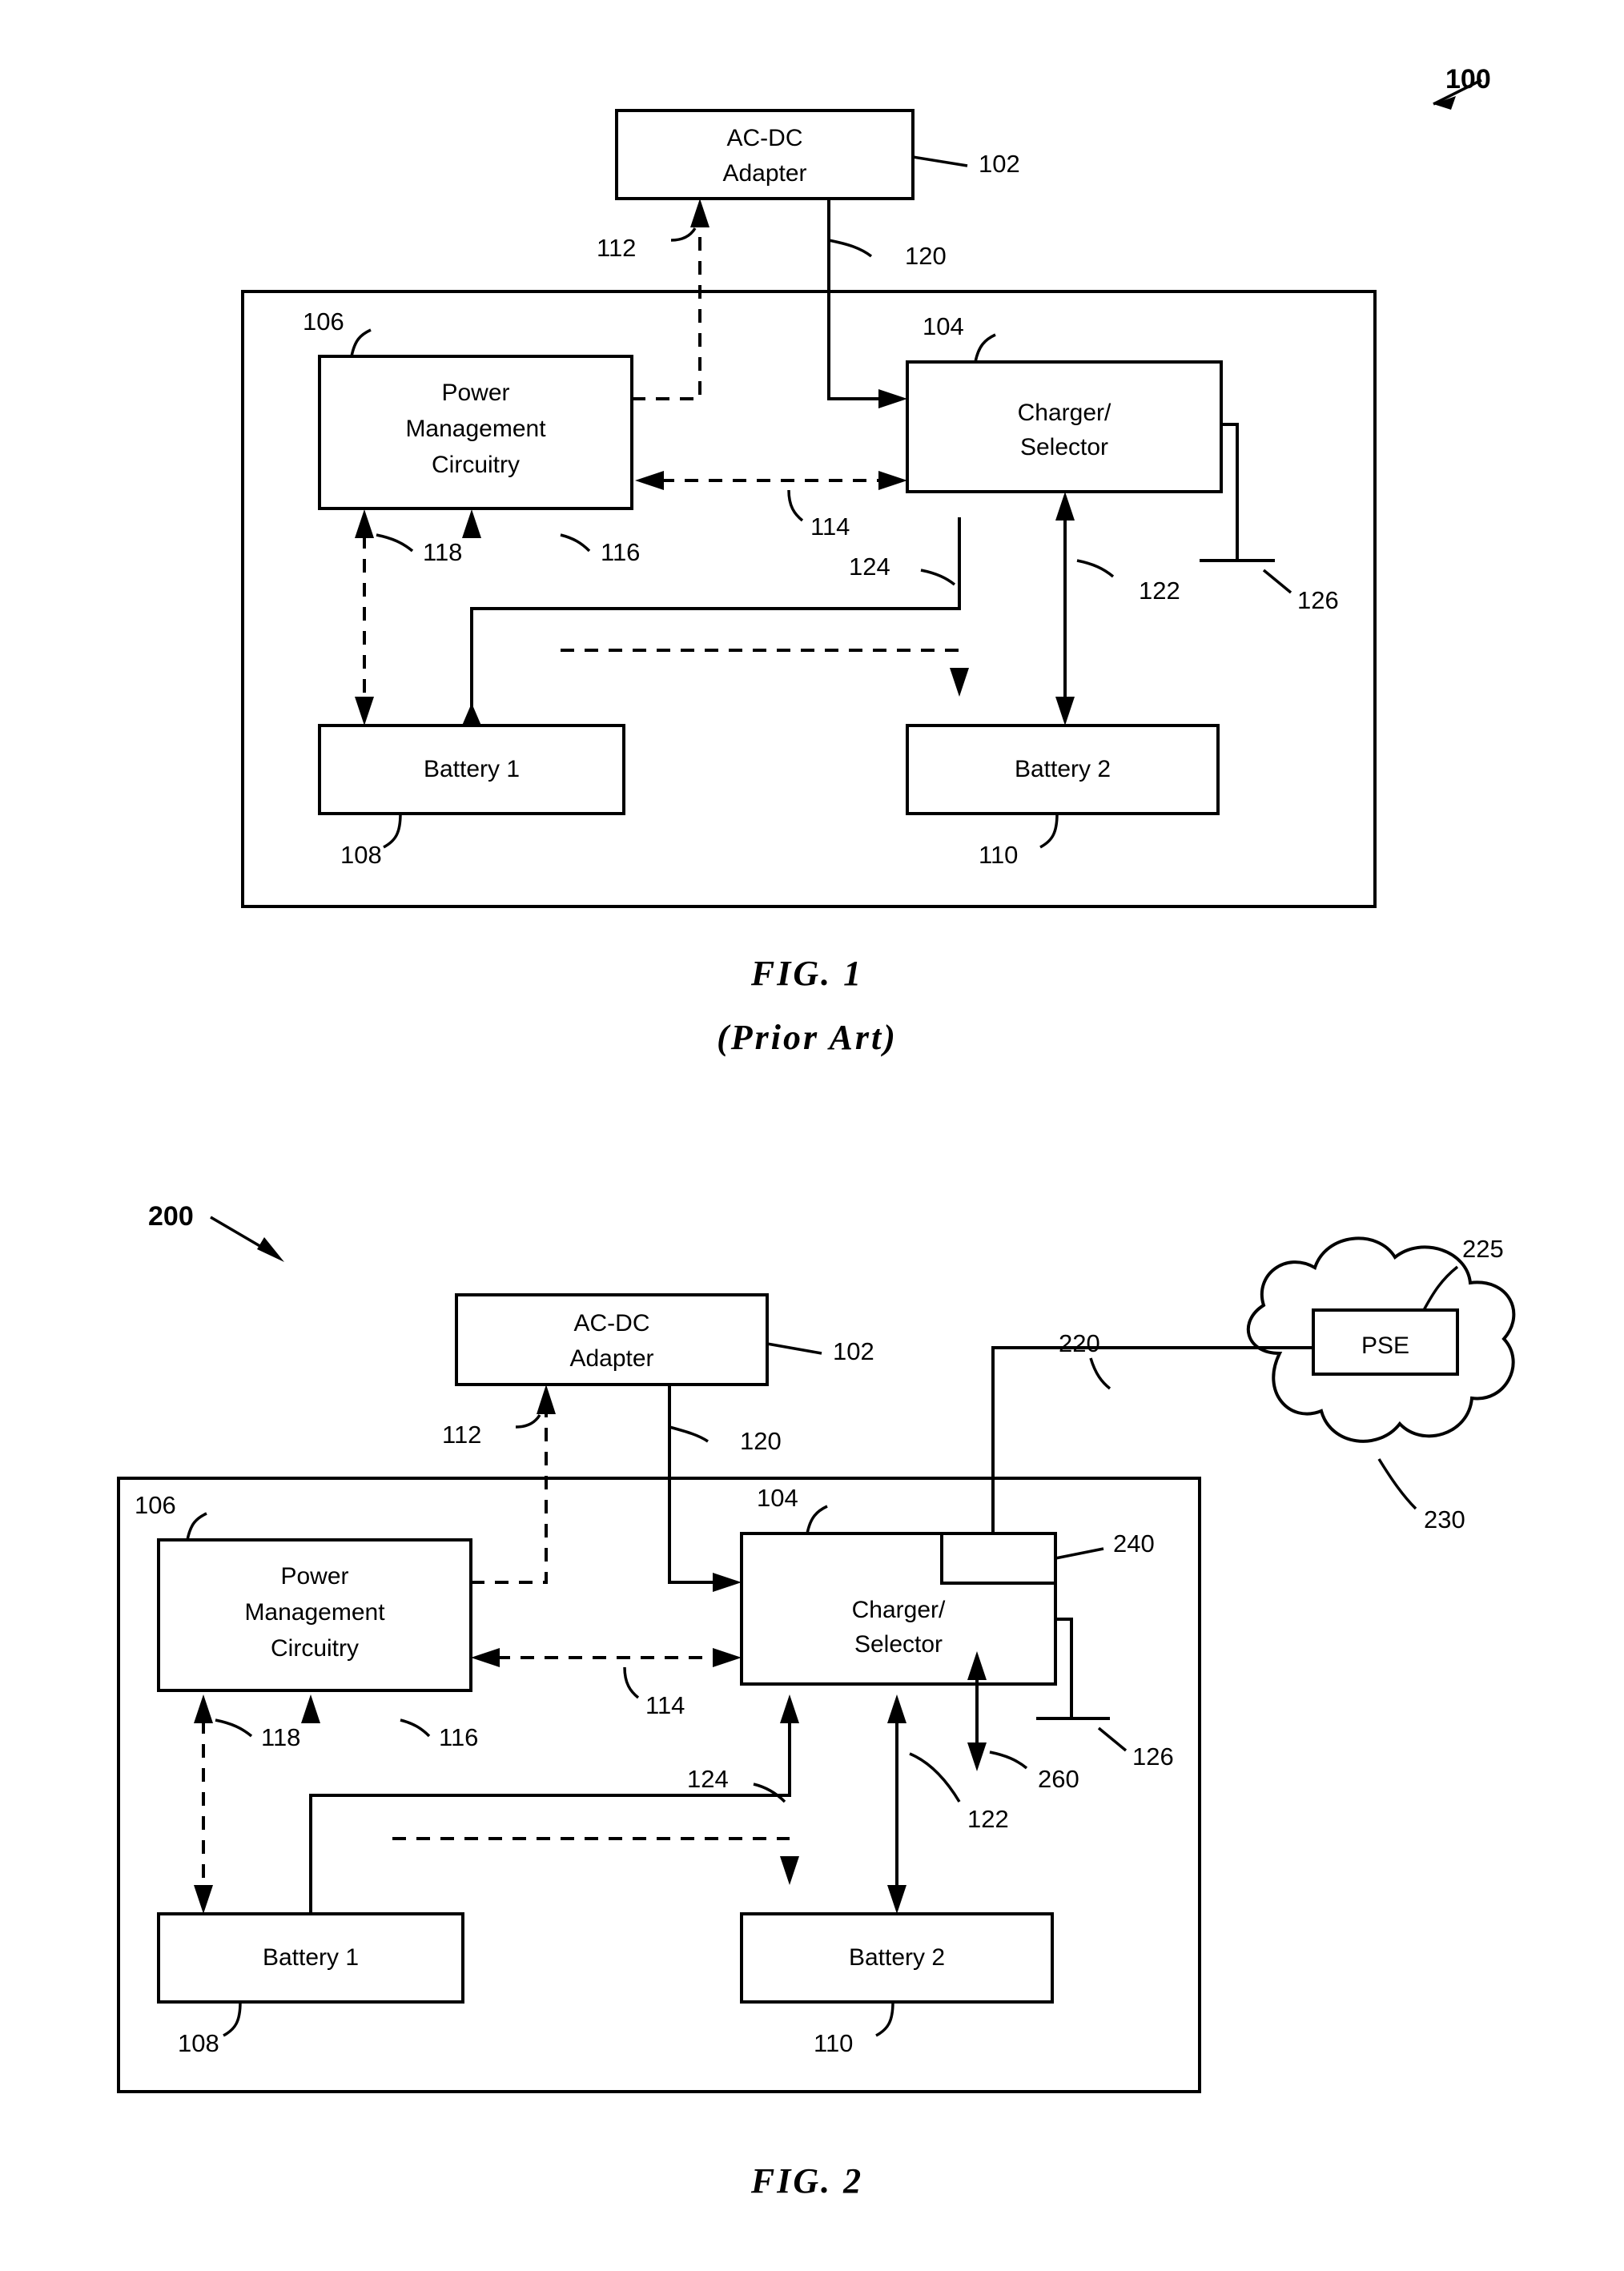 The width and height of the screenshot is (1624, 2271). What do you see at coordinates (998, 855) in the screenshot?
I see `ref-110-fig1: 110` at bounding box center [998, 855].